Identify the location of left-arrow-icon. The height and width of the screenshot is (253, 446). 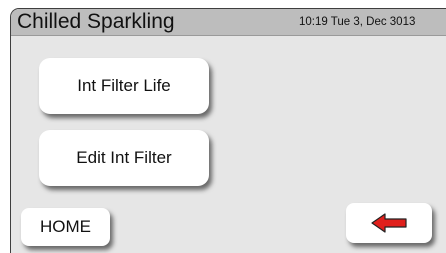
(389, 223).